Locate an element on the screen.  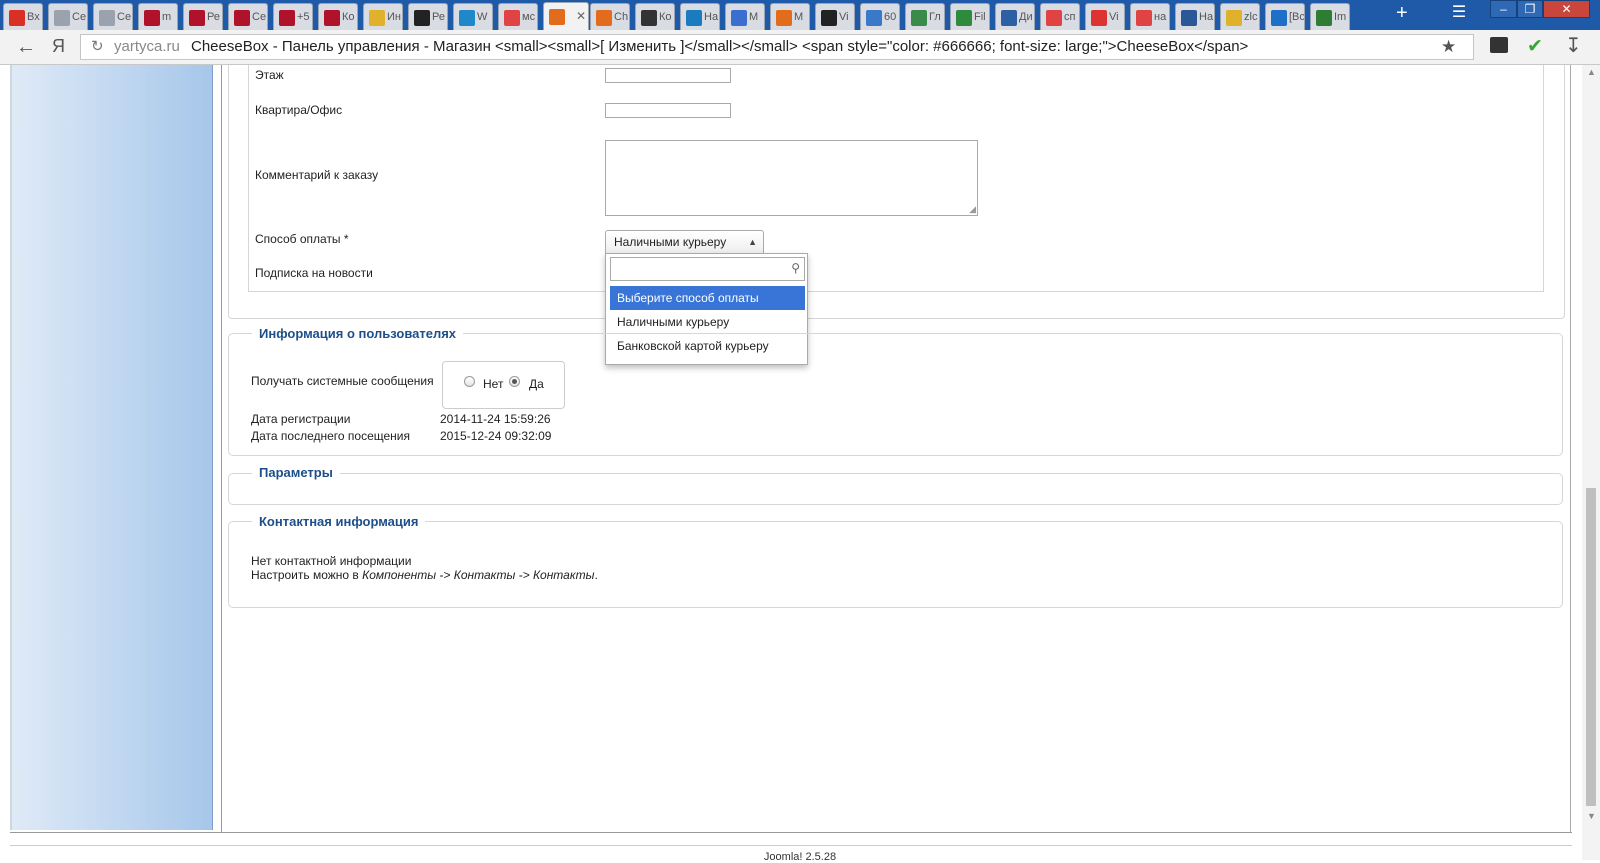
tab-label: Vi is located at coordinates (844, 17).